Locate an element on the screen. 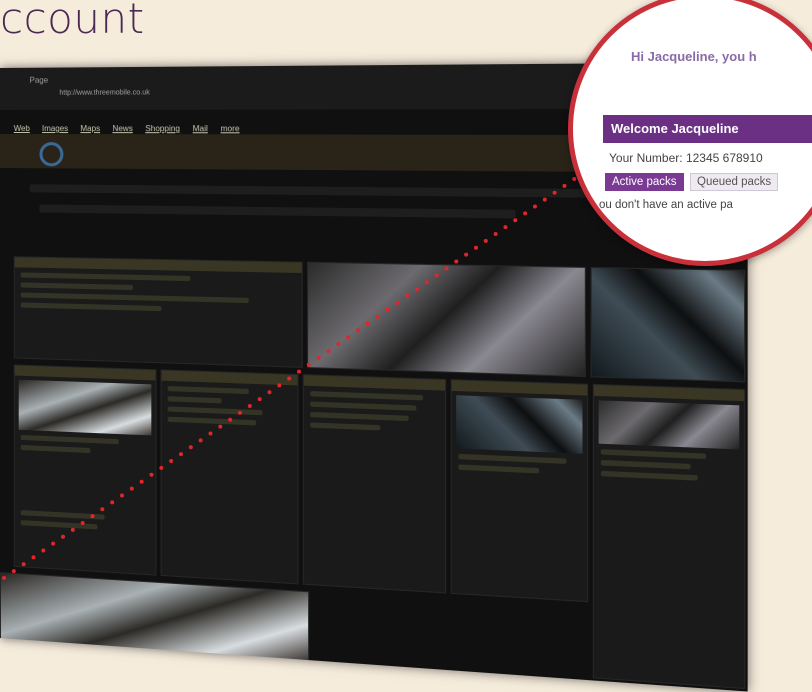 This screenshot has width=812, height=692. browser-menu: Web Images Maps News Shopping Mail more is located at coordinates (132, 128).